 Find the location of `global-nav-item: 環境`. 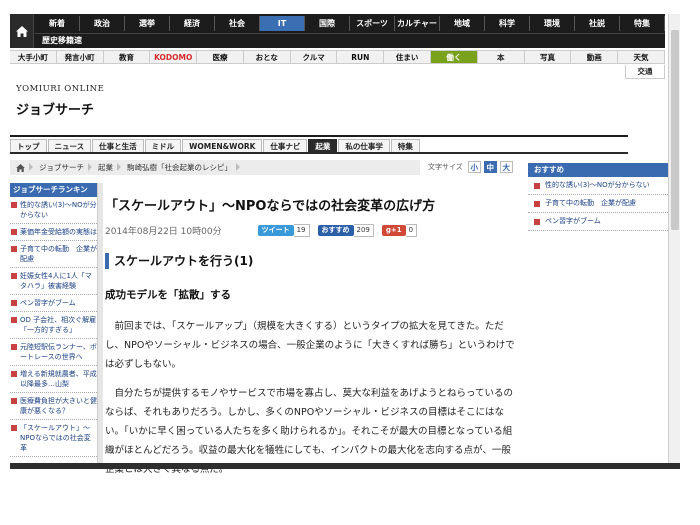

global-nav-item: 環境 is located at coordinates (552, 23).